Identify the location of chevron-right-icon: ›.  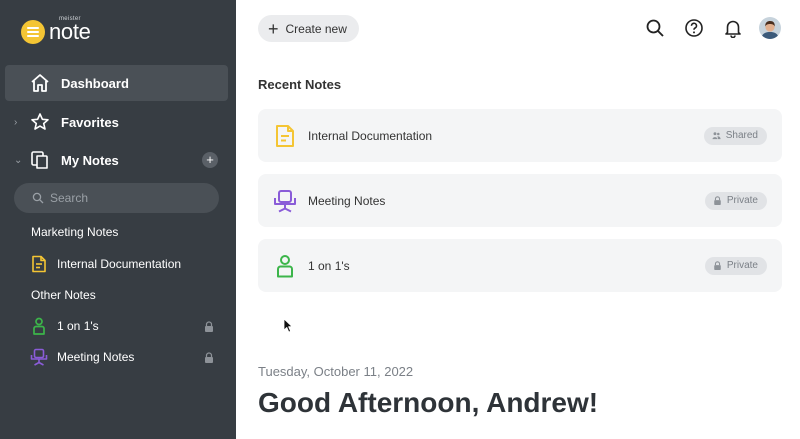
(15, 122).